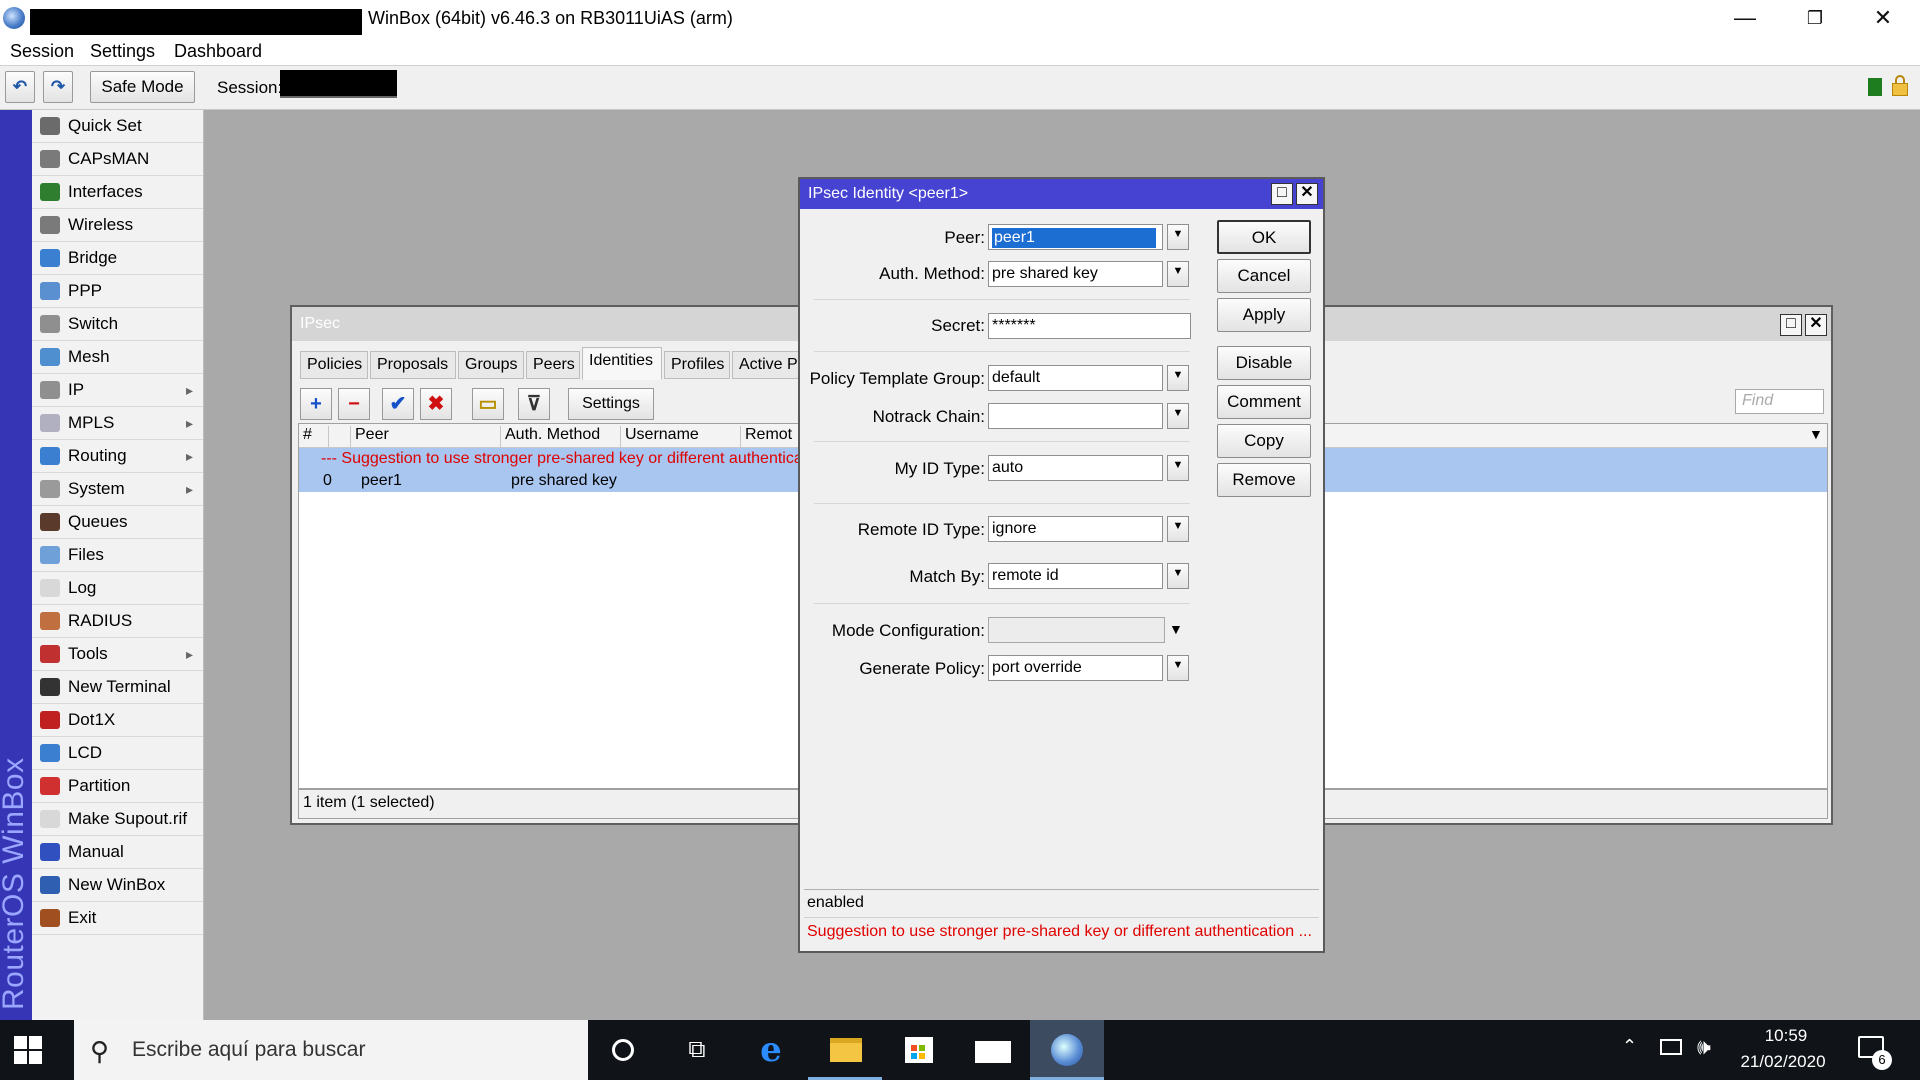 The height and width of the screenshot is (1080, 1920). What do you see at coordinates (117, 621) in the screenshot?
I see `sidebar-item-radius: RADIUS` at bounding box center [117, 621].